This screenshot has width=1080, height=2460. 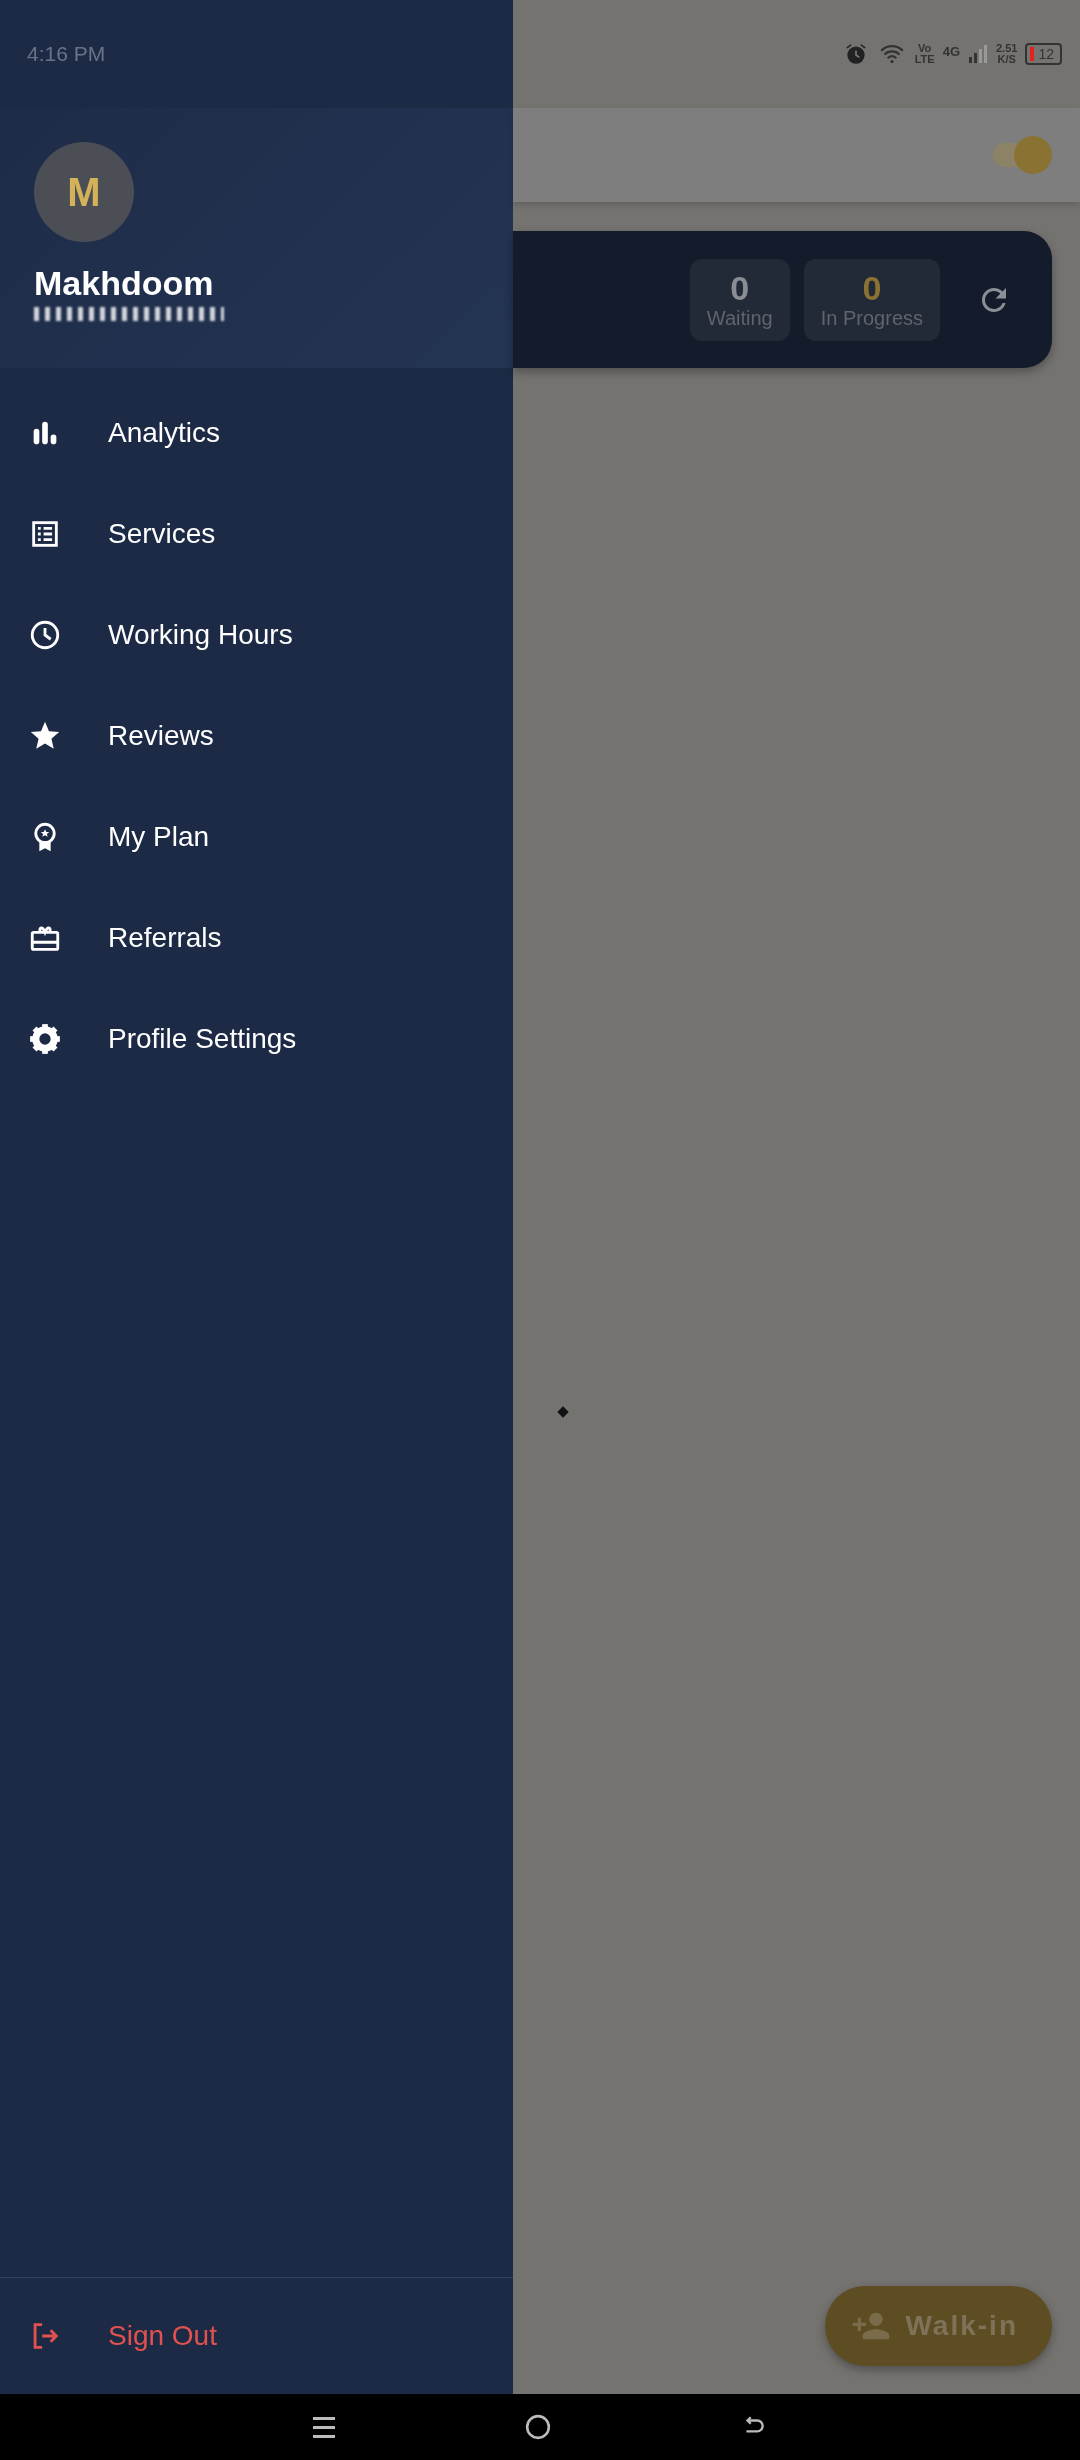 What do you see at coordinates (256, 836) in the screenshot?
I see `drawer-menu-item: My Plan` at bounding box center [256, 836].